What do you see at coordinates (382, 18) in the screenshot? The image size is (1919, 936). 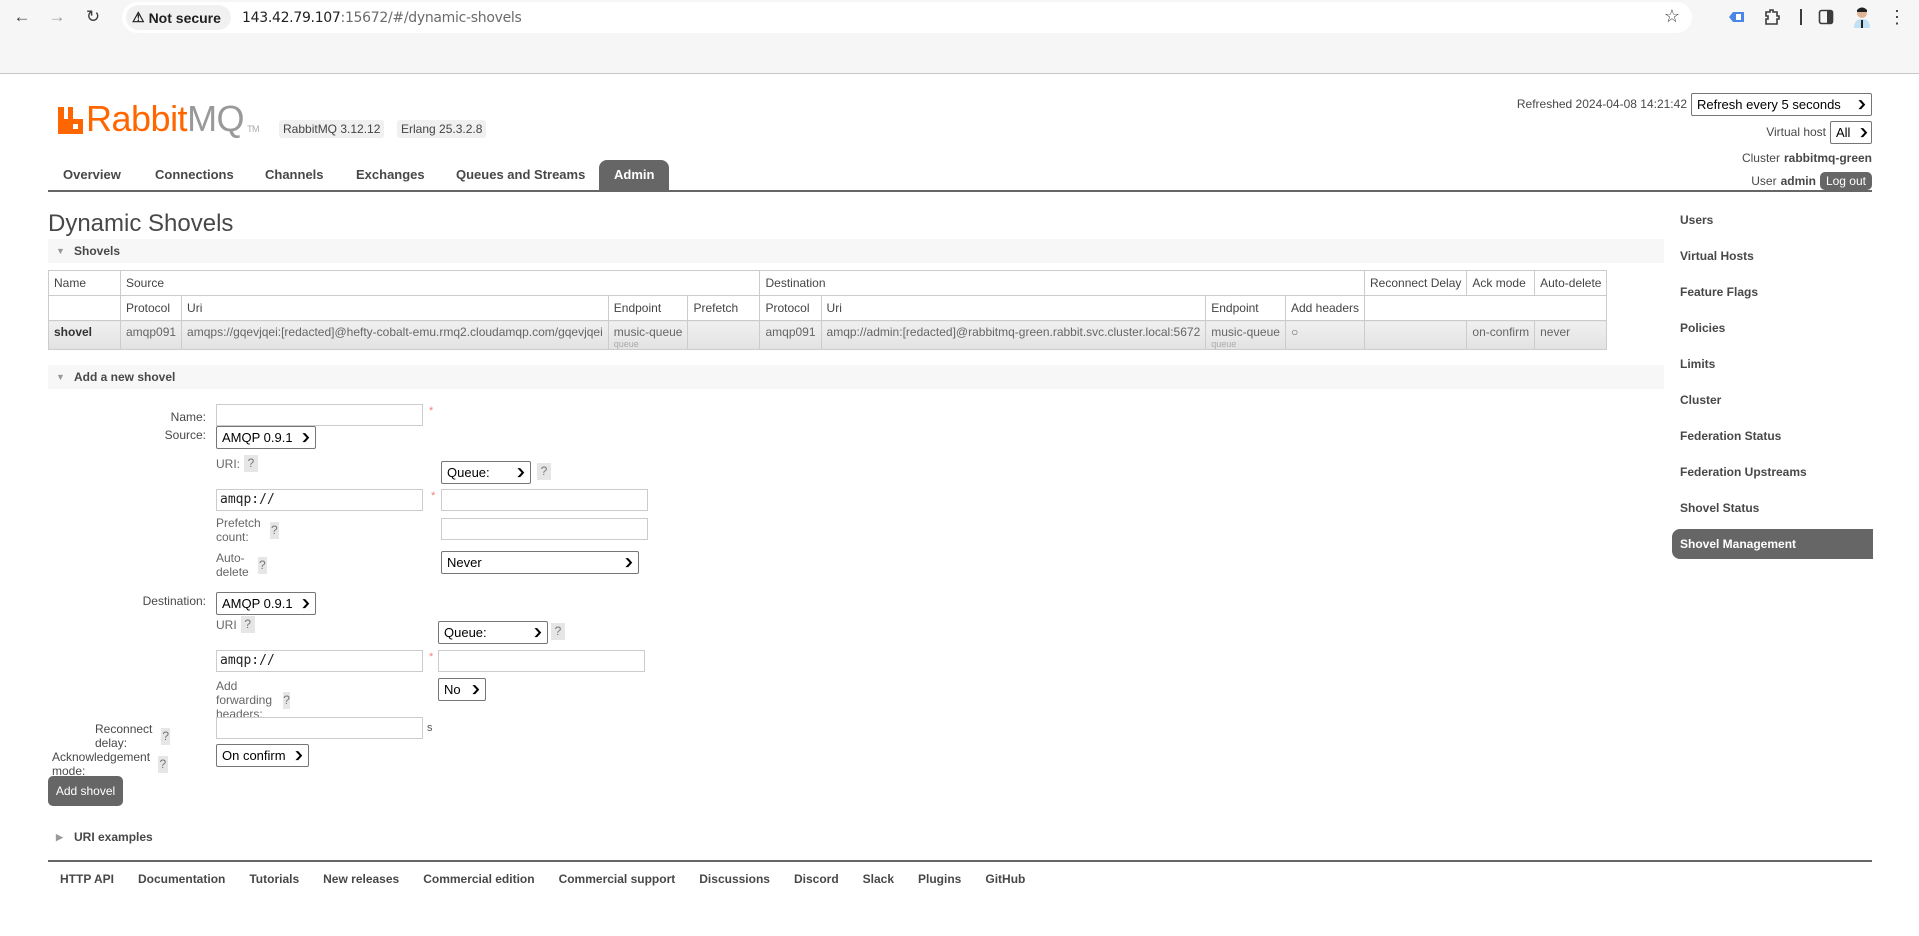 I see `url-text: 143.42.79.107:15672/#/dynamic-shovels` at bounding box center [382, 18].